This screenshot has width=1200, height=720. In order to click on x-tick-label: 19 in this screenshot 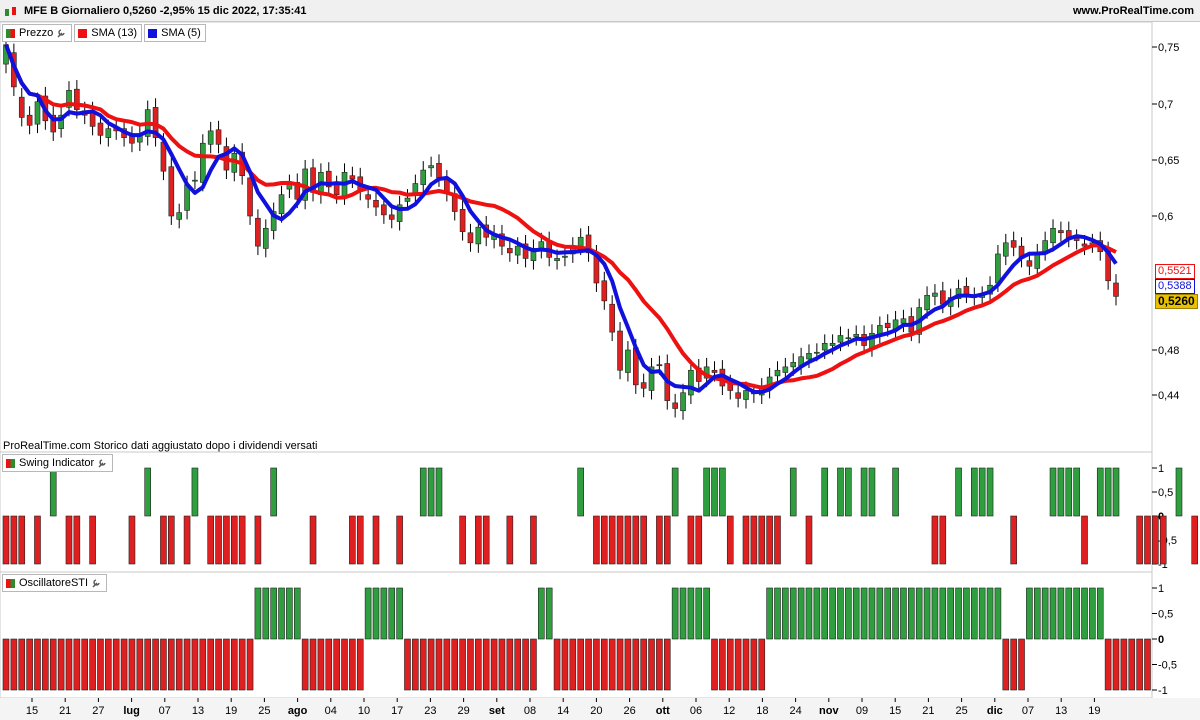, I will do `click(231, 711)`.